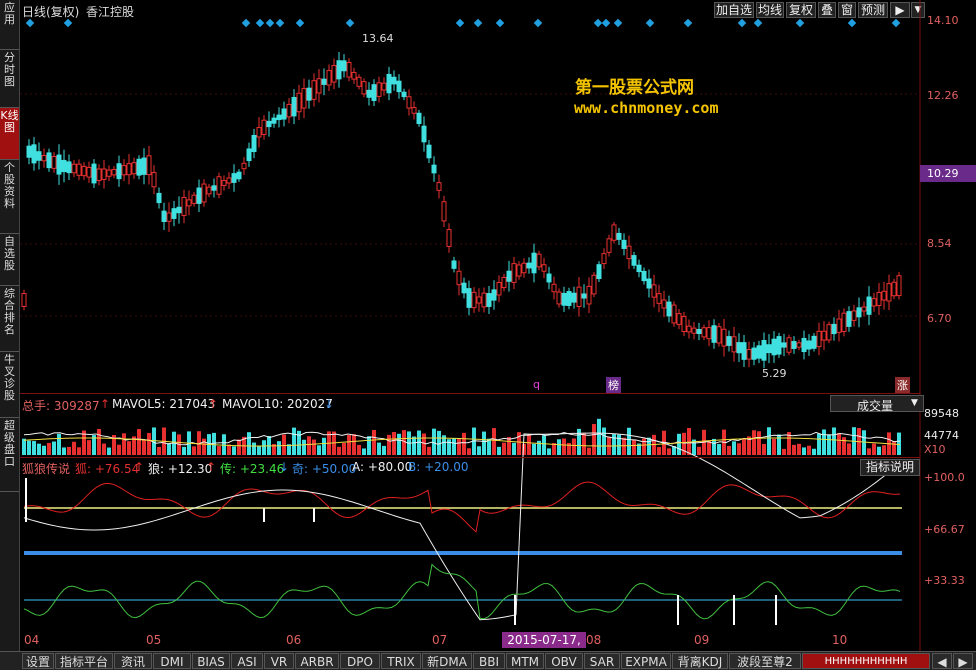 The width and height of the screenshot is (976, 670). I want to click on tab-new-dma: 新DMA, so click(447, 661).